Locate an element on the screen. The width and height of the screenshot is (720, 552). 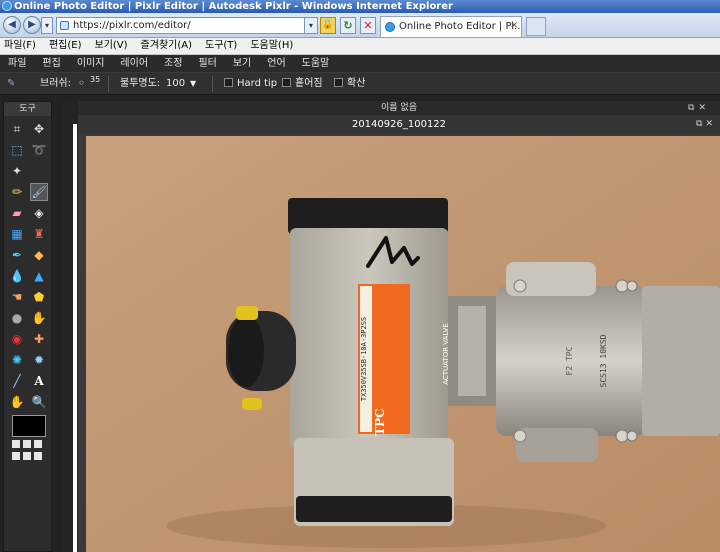
valve-right-cap is located at coordinates (681, 361).